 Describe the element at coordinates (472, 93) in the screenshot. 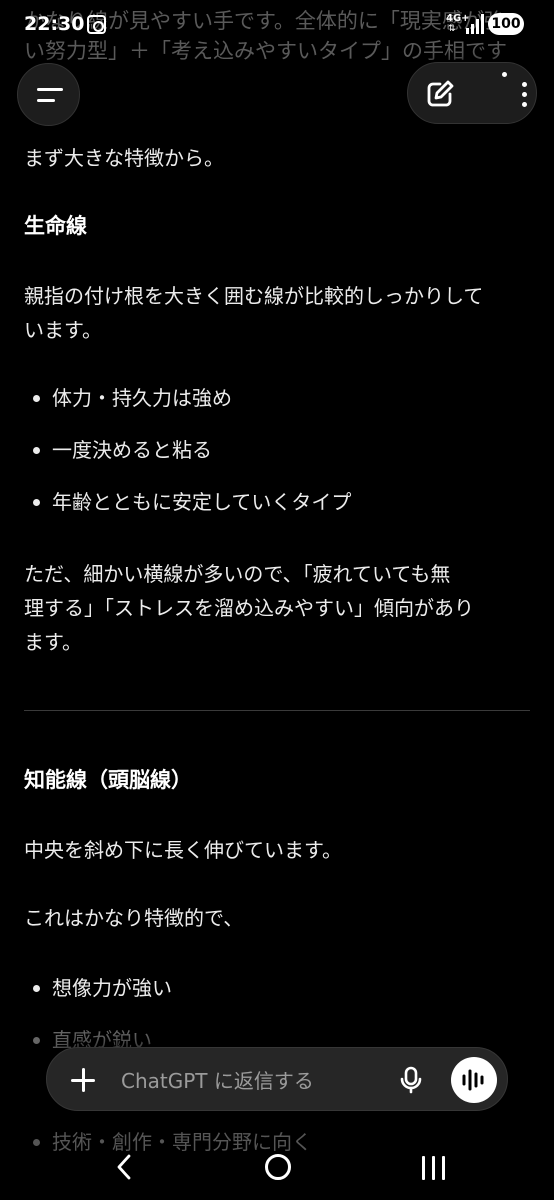

I see `header-actions` at that location.